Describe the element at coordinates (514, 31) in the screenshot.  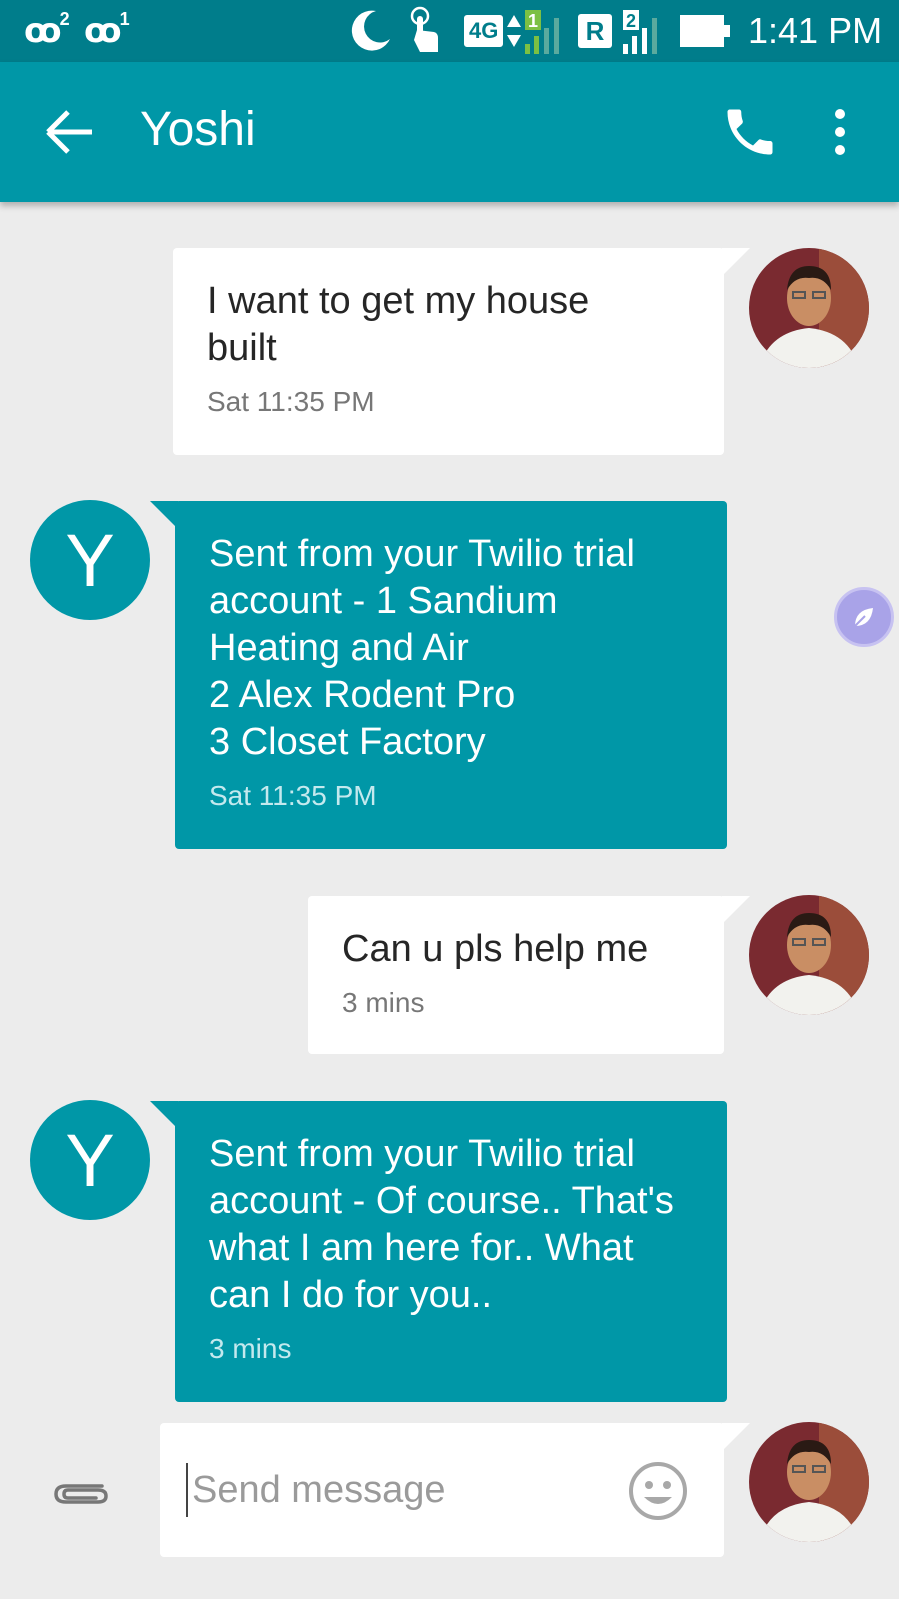
I see `data-arrows-icon` at that location.